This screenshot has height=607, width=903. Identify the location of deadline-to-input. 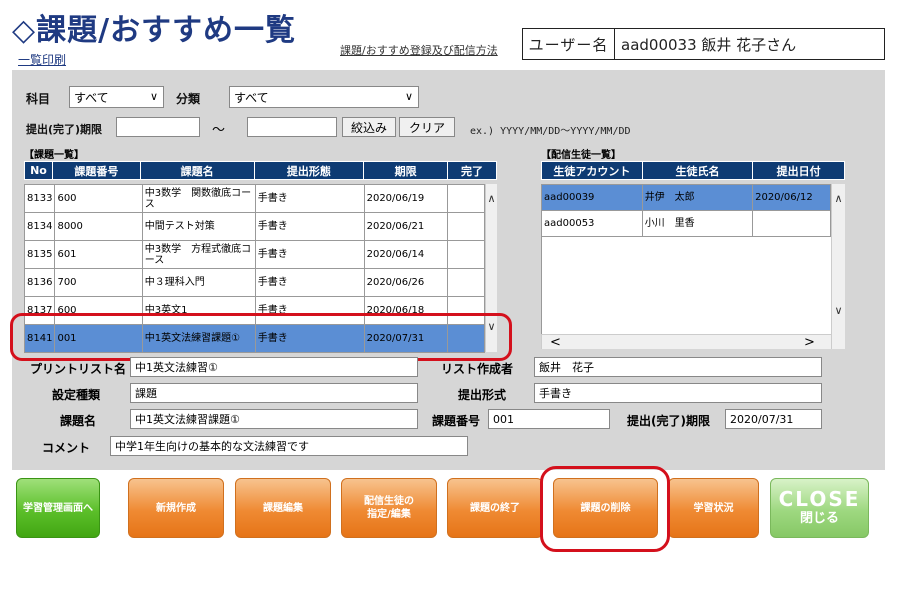
(292, 127).